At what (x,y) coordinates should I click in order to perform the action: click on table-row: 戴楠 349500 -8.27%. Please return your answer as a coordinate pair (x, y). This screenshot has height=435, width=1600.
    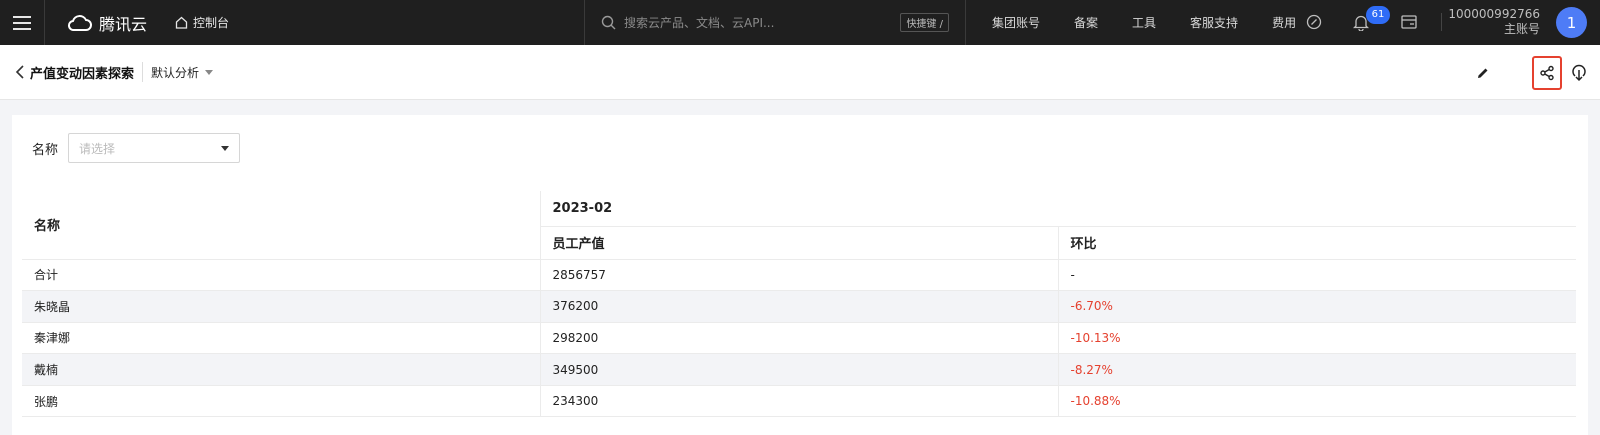
    Looking at the image, I should click on (799, 369).